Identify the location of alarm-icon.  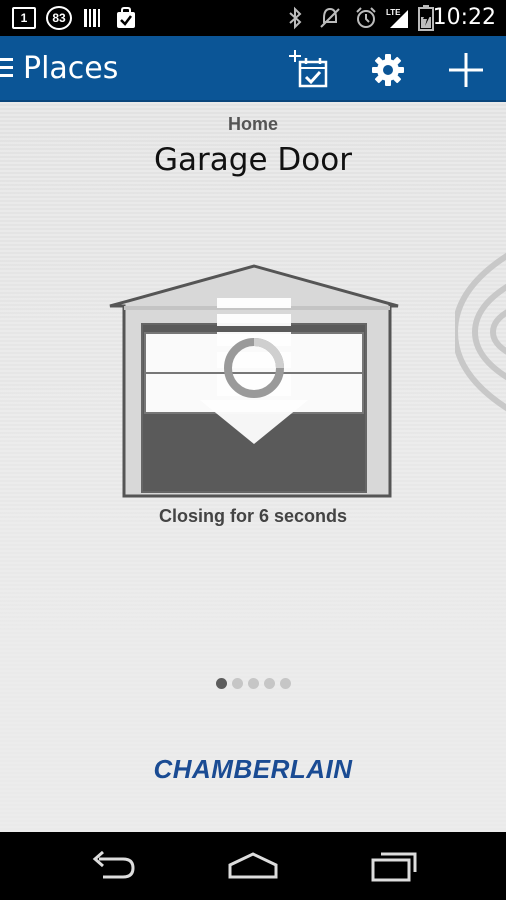
(366, 18).